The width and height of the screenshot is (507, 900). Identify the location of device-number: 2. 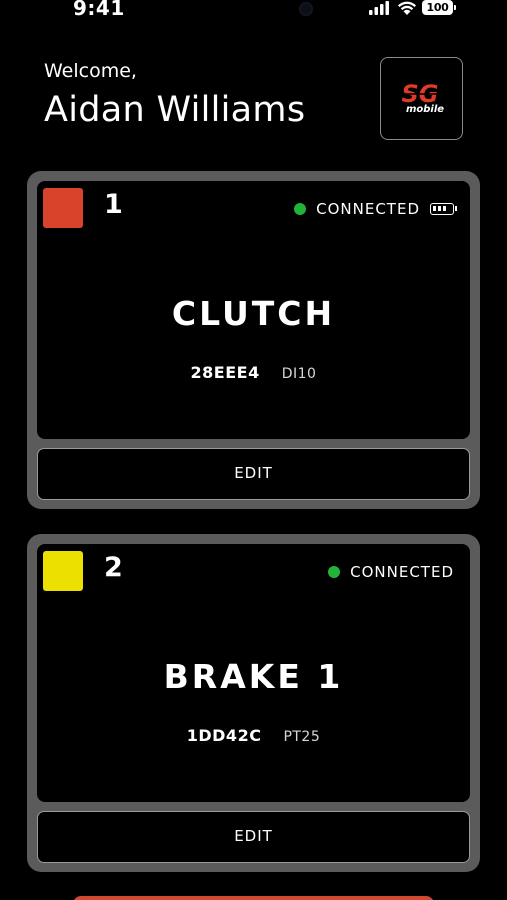
(113, 567).